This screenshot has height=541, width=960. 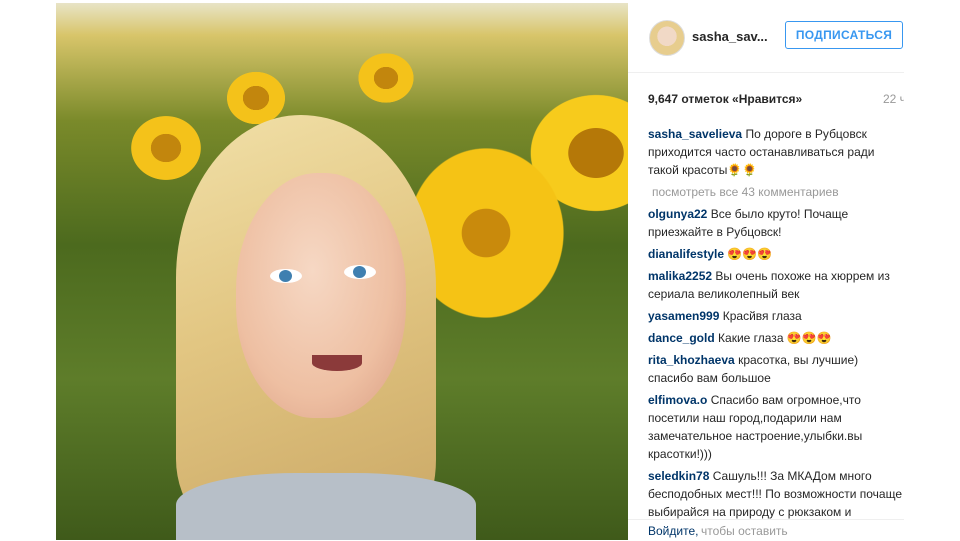 What do you see at coordinates (678, 476) in the screenshot?
I see `comment-username: seledkin78` at bounding box center [678, 476].